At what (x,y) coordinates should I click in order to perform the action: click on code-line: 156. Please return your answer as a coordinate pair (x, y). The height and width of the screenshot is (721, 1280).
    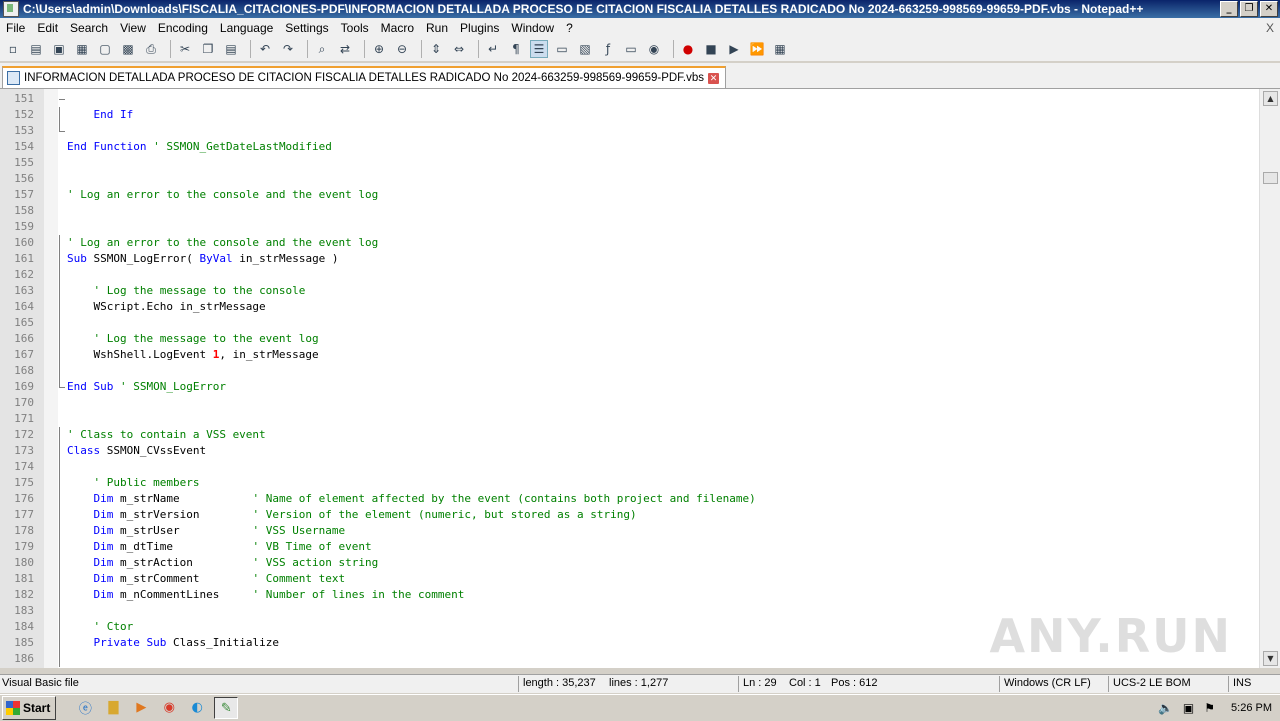
    Looking at the image, I should click on (629, 179).